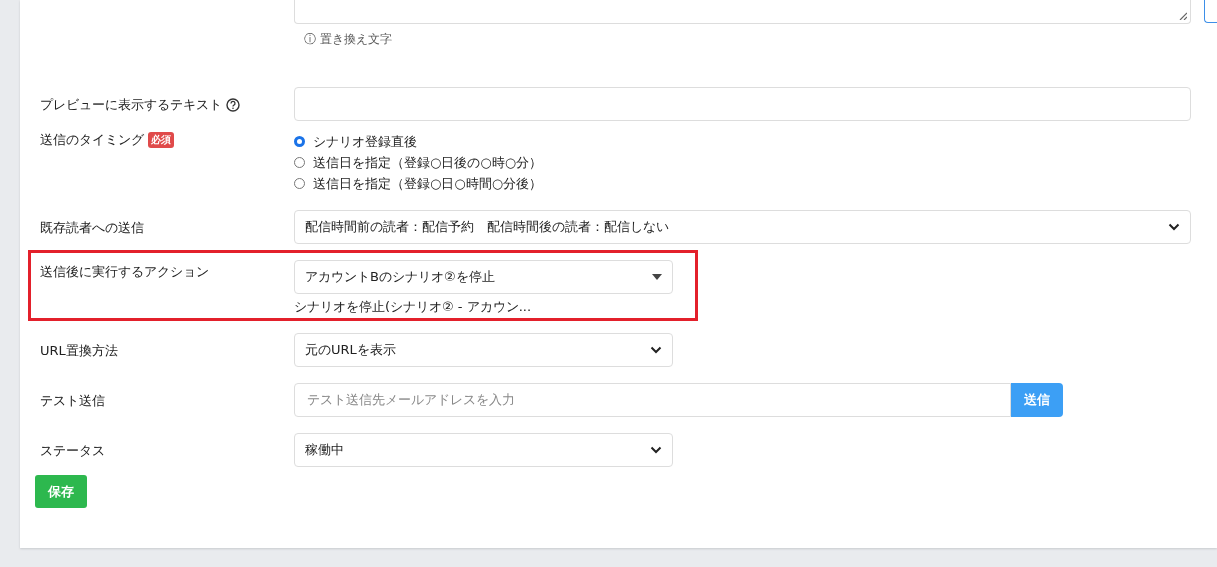  I want to click on text-field, so click(742, 104).